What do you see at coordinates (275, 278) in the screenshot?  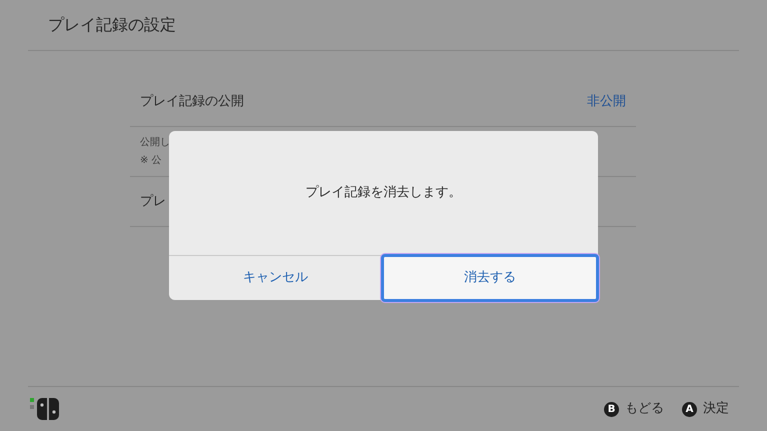 I see `dialog-button: キャンセル` at bounding box center [275, 278].